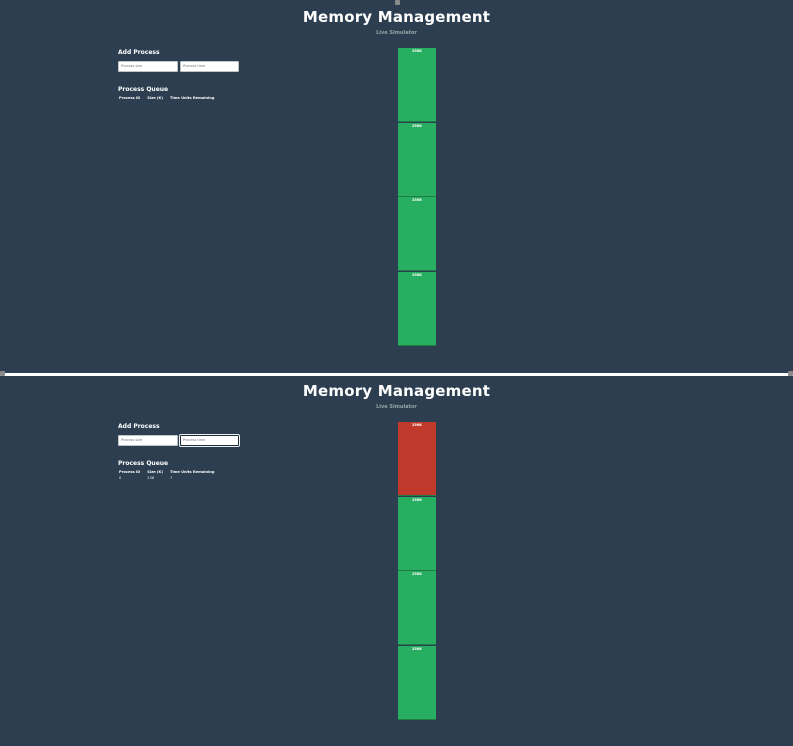 The width and height of the screenshot is (793, 746). I want to click on resize-handle-top, so click(397, 2).